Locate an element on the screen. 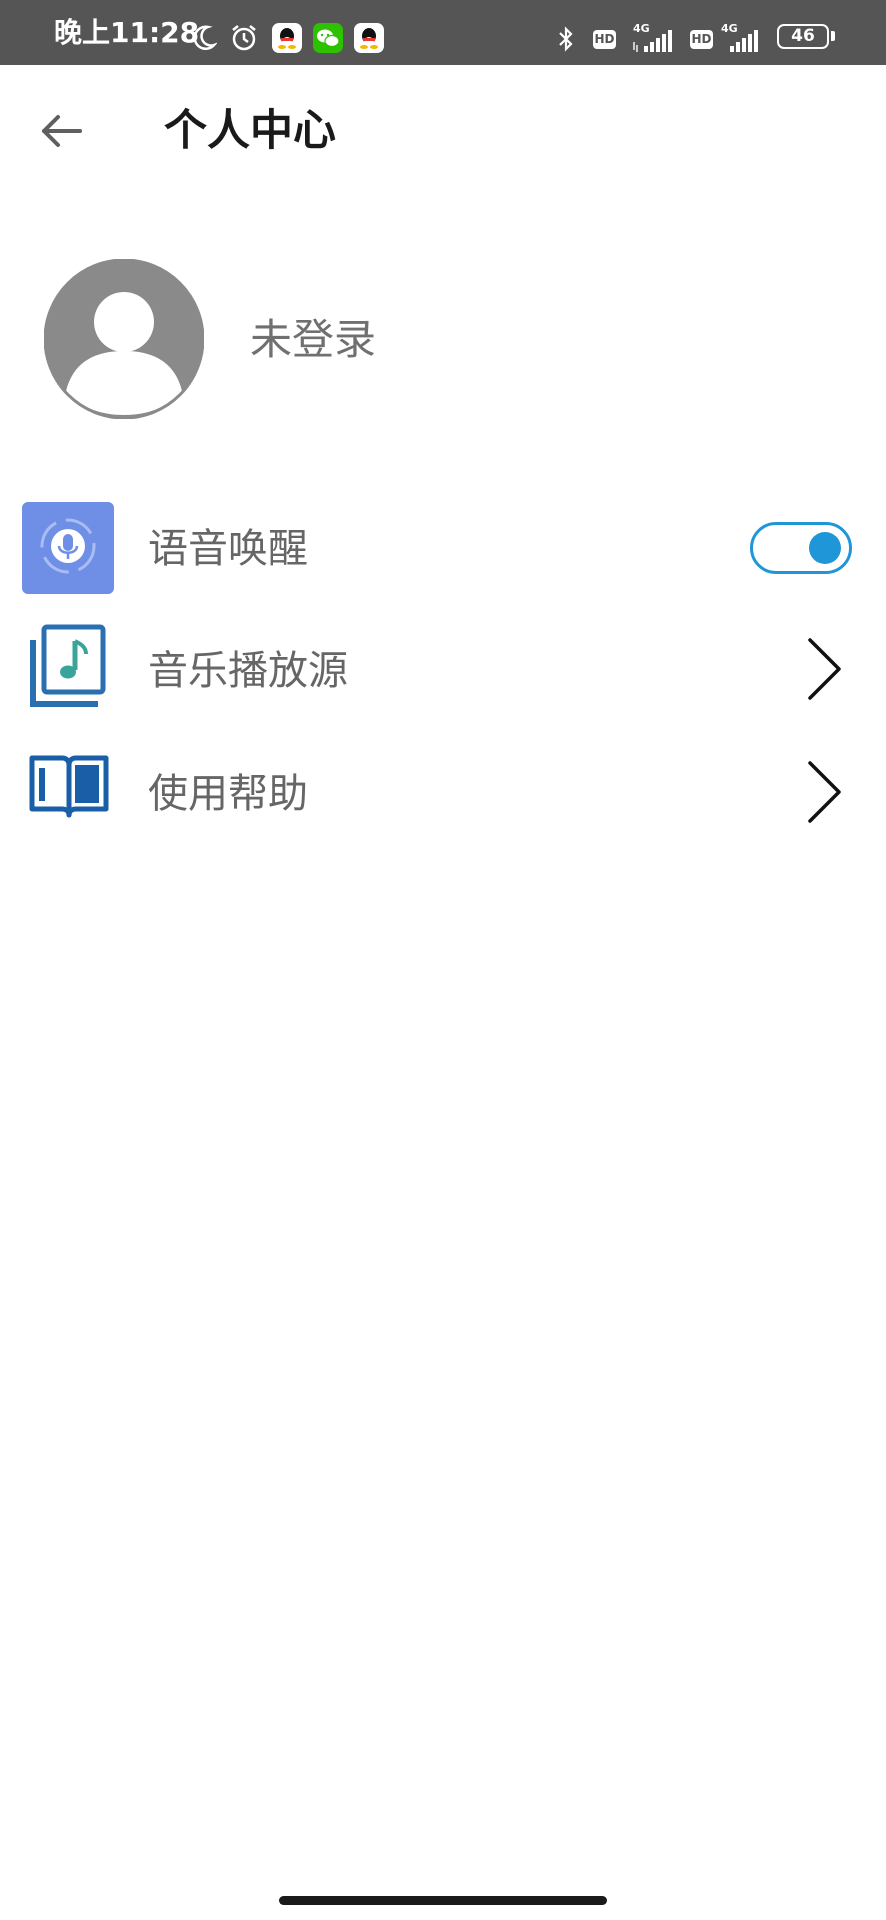  menu-label-help: 使用帮助 is located at coordinates (228, 794).